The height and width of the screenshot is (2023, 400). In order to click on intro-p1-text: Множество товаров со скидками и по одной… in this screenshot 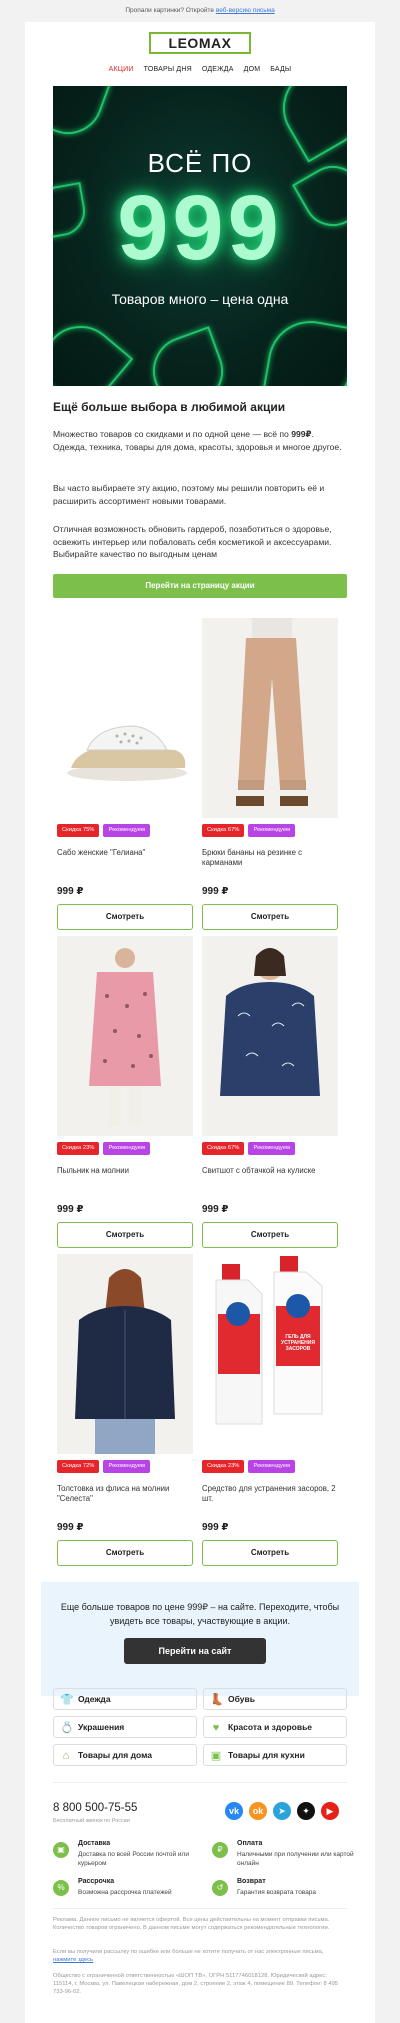, I will do `click(172, 434)`.